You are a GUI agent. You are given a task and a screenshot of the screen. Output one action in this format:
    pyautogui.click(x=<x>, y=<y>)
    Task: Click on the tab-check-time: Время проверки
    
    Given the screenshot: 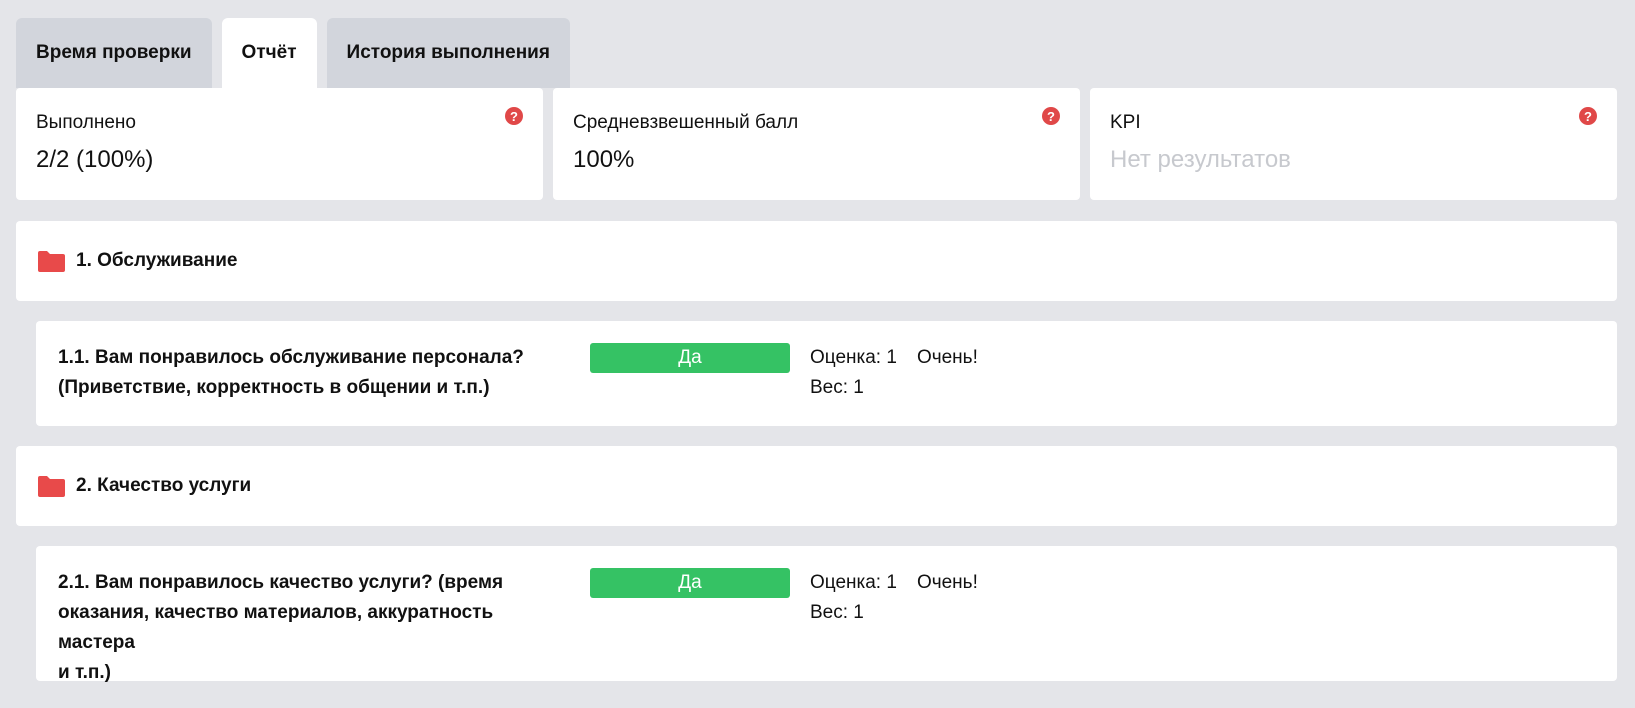 What is the action you would take?
    pyautogui.click(x=114, y=53)
    